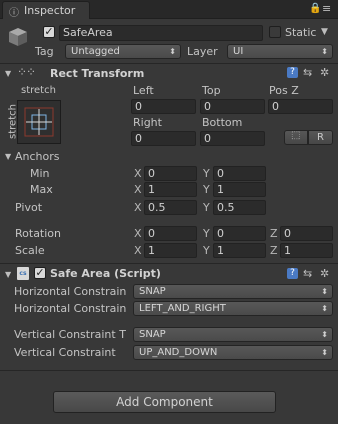  I want to click on bottom-label: Bottom, so click(222, 122).